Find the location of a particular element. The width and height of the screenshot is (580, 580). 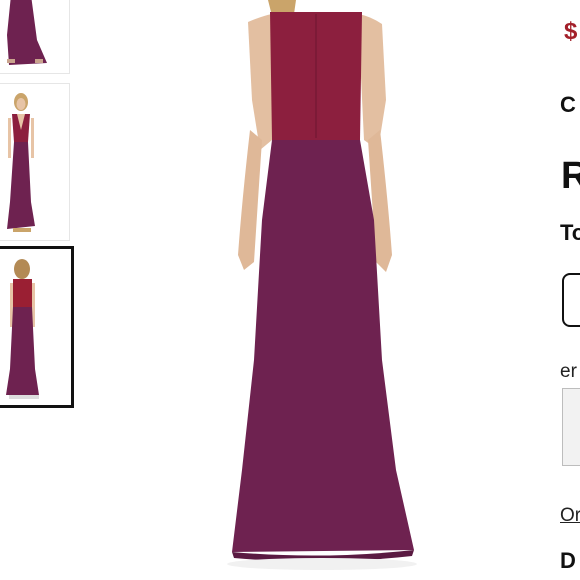

dress-back-thumbnail-image is located at coordinates (35, 327).